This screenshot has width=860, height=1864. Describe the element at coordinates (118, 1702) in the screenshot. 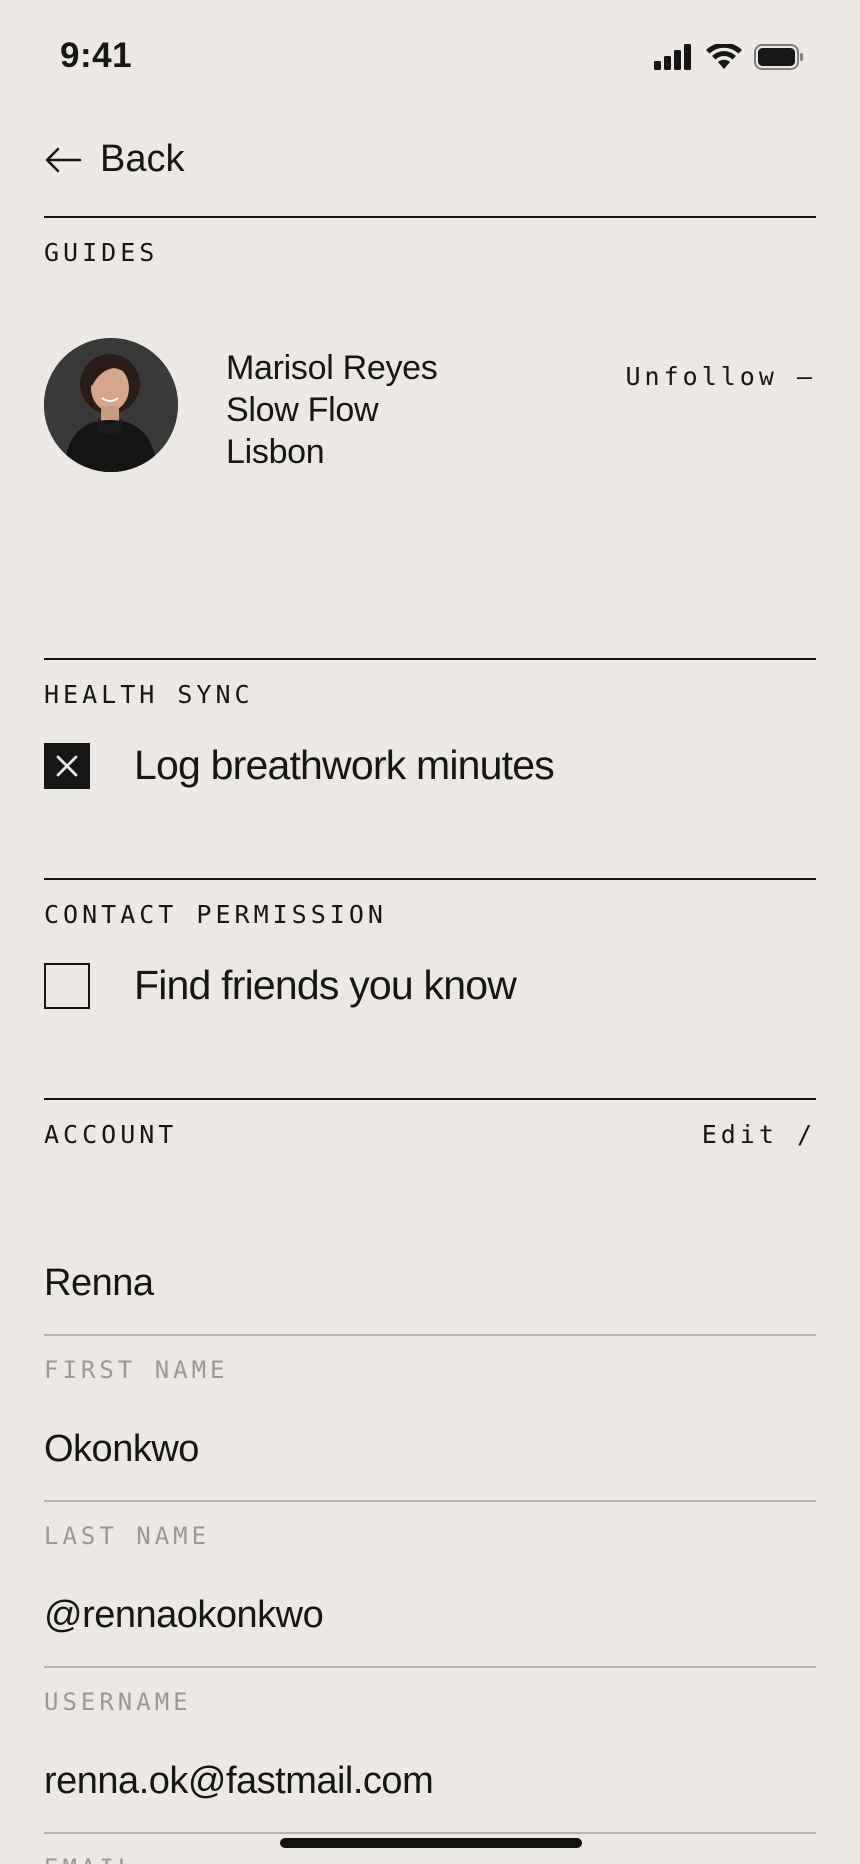

I see `username-caption: USERNAME` at that location.